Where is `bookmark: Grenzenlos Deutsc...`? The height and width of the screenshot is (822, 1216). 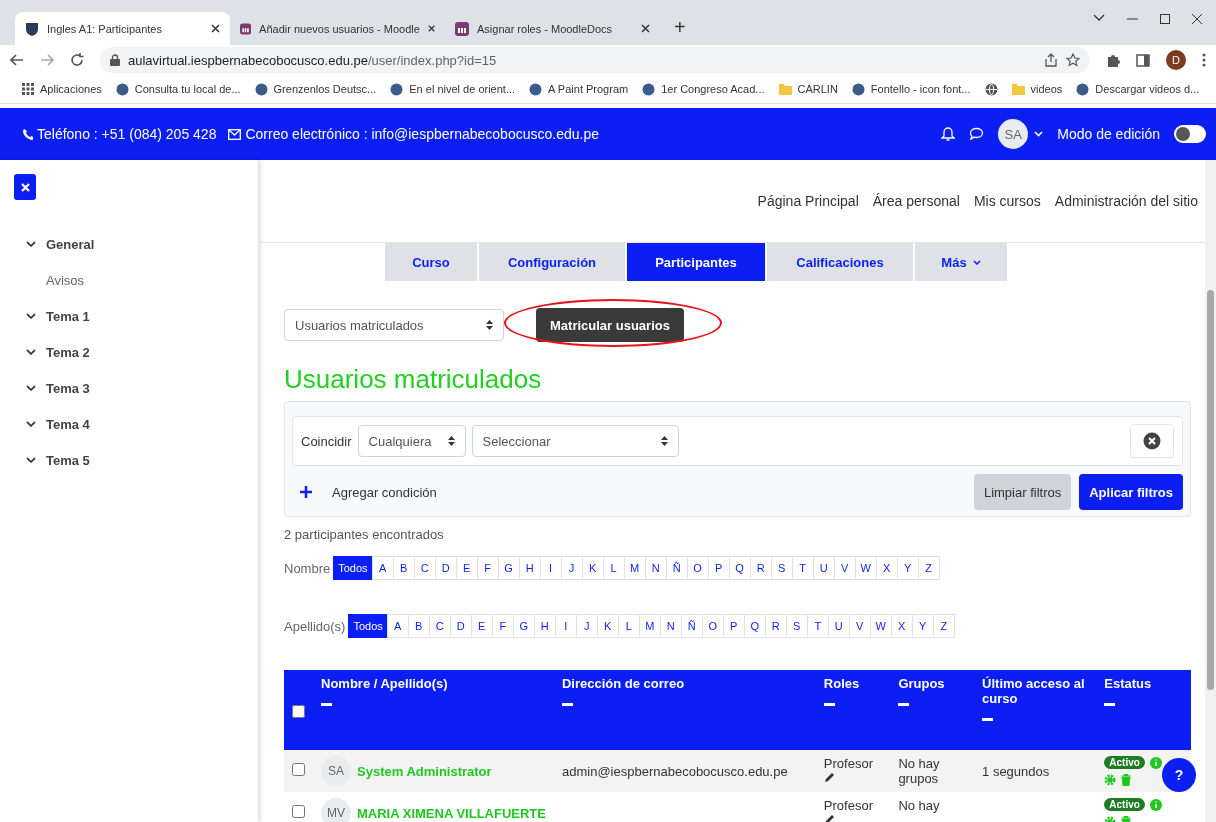
bookmark: Grenzenlos Deutsc... is located at coordinates (315, 89).